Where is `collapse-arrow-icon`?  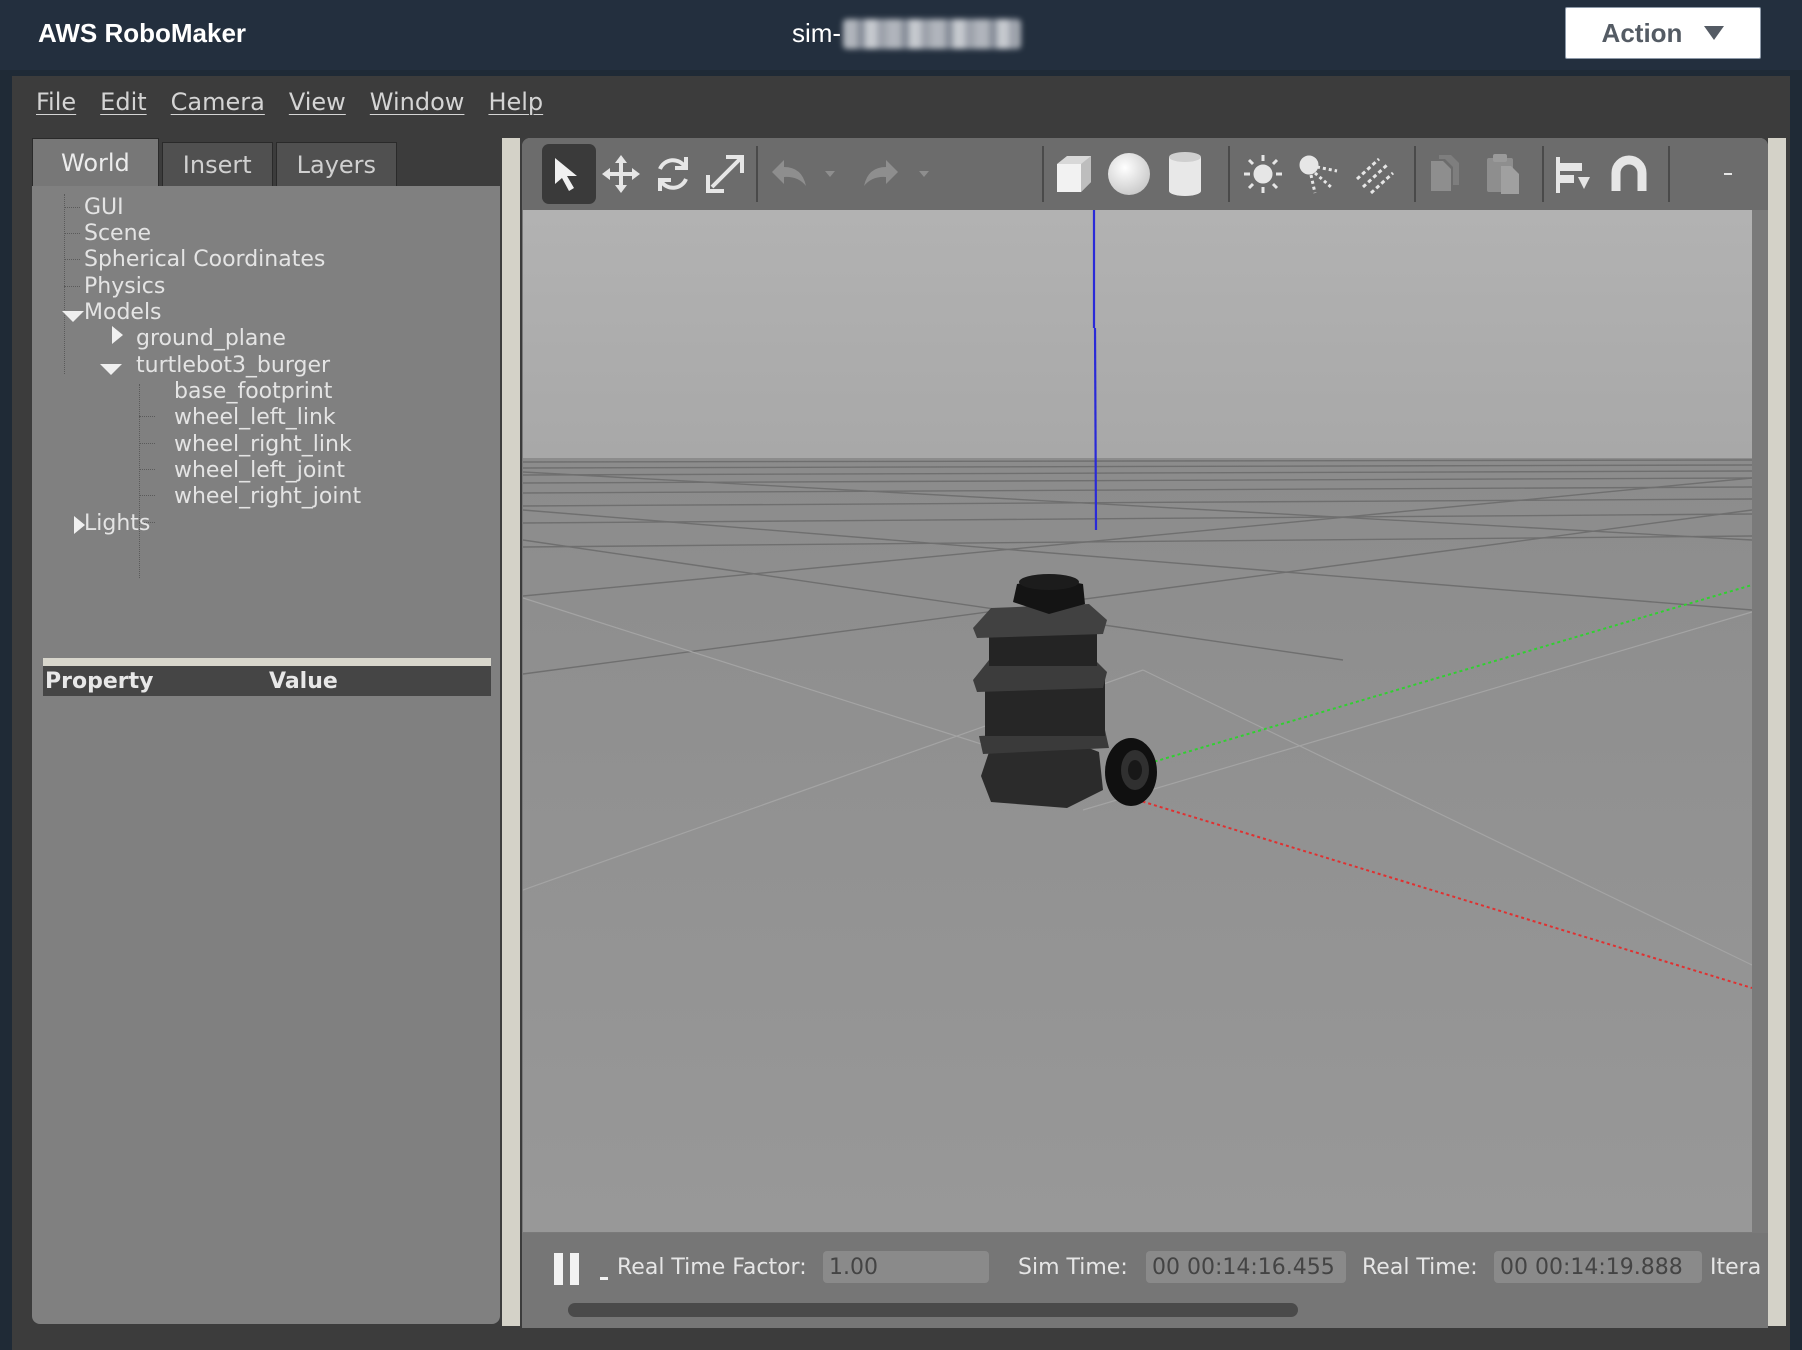 collapse-arrow-icon is located at coordinates (117, 335).